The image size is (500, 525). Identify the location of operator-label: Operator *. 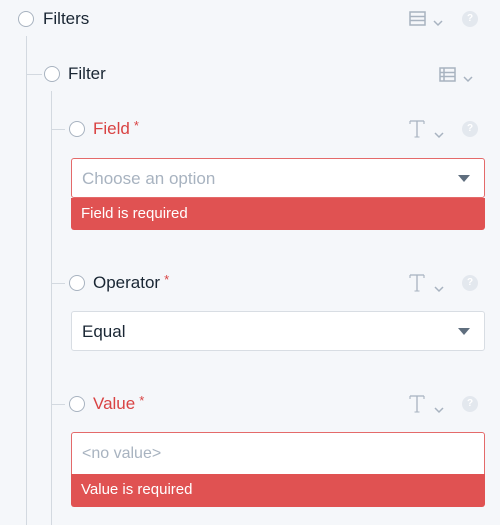
(131, 283).